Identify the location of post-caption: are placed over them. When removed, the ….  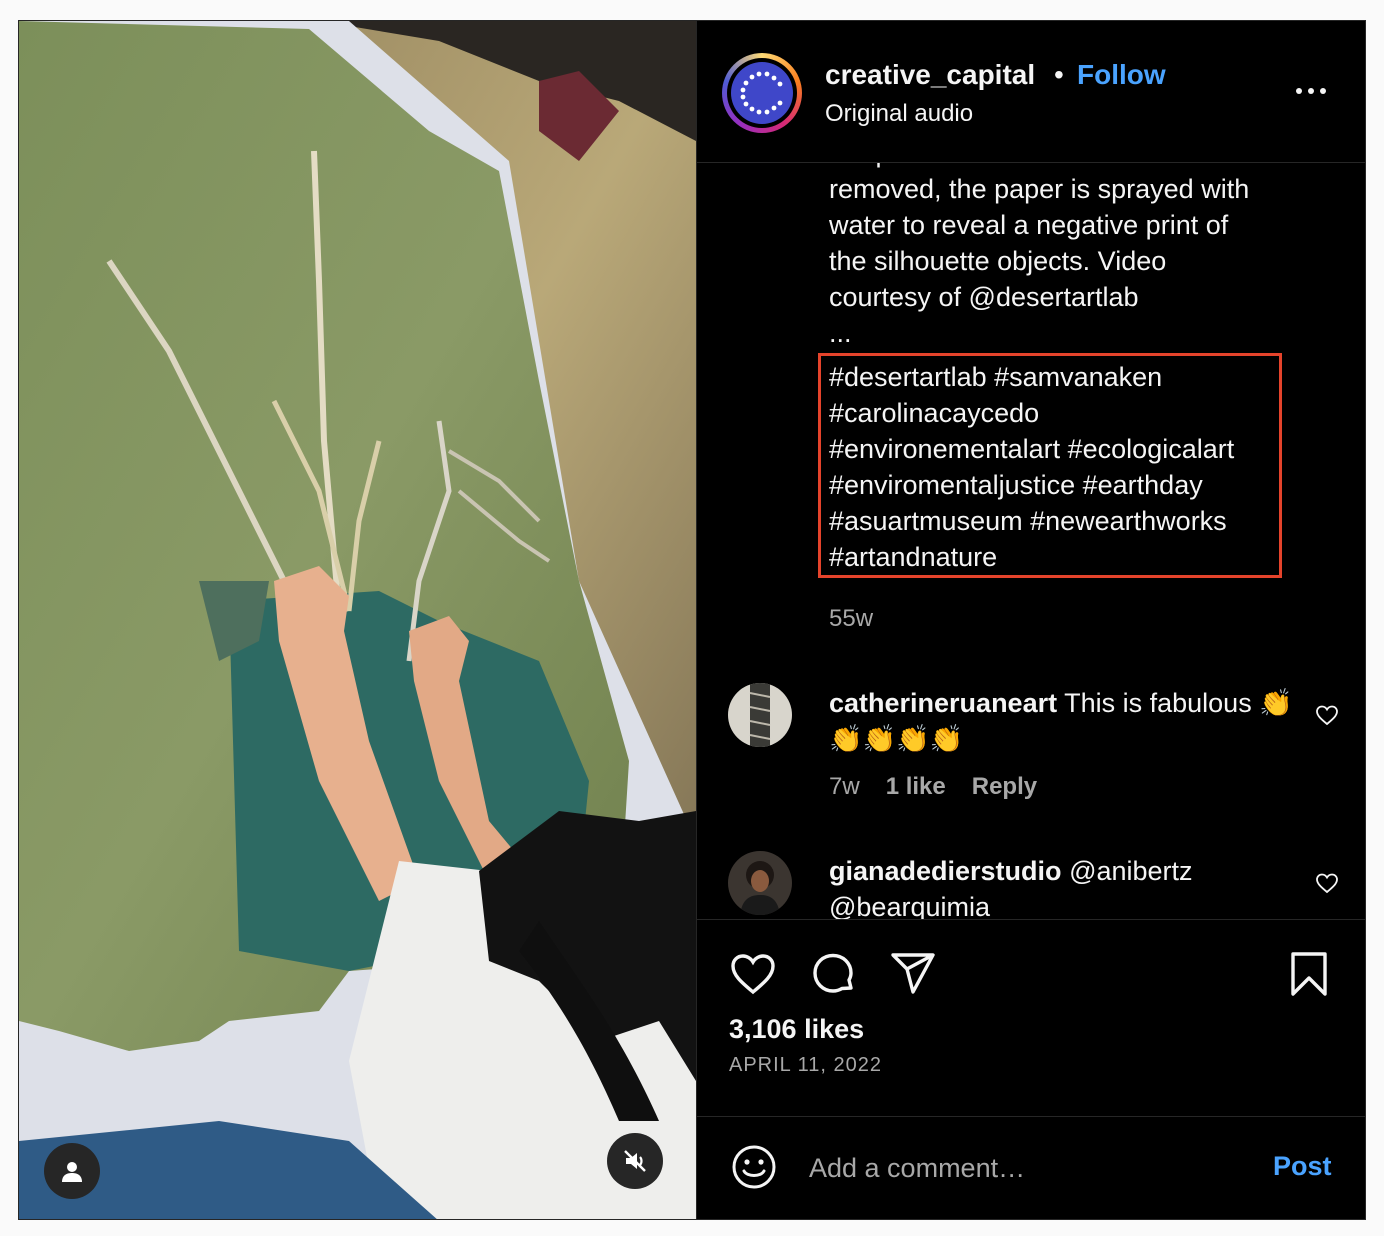
(1064, 257).